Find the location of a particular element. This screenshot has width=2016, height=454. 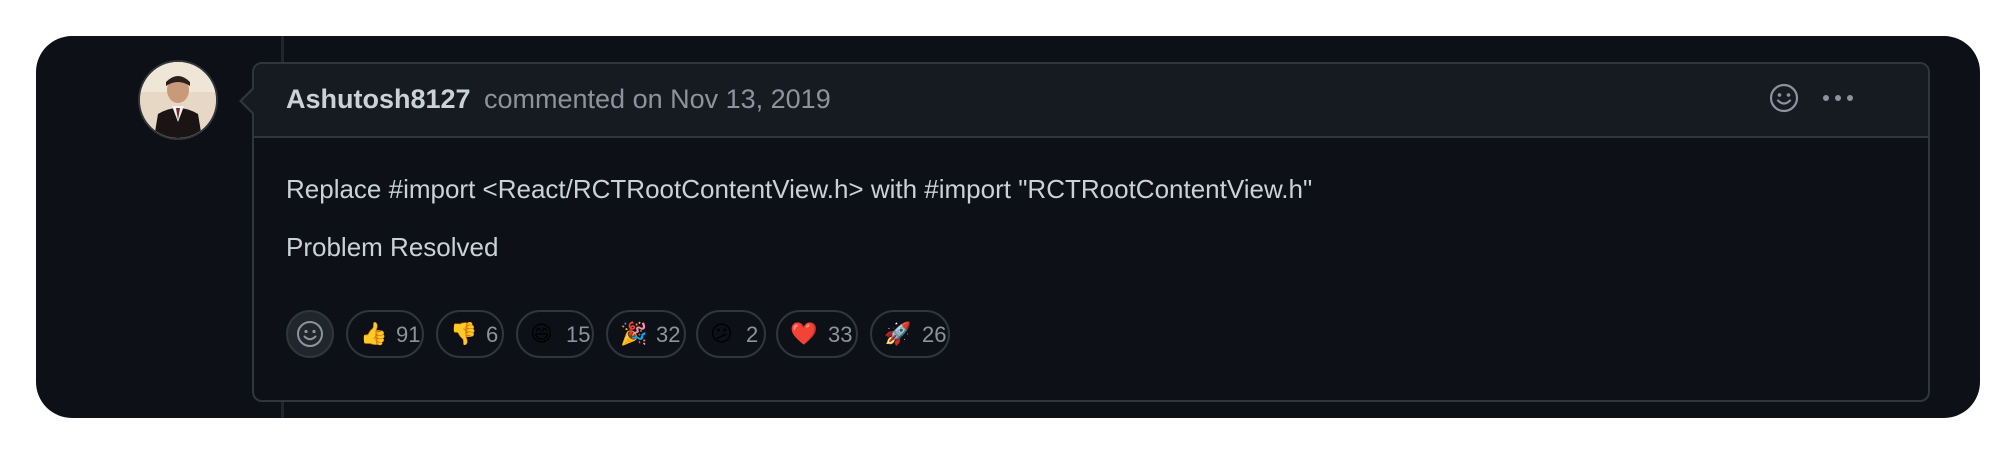

kebab-menu-icon is located at coordinates (1838, 98).